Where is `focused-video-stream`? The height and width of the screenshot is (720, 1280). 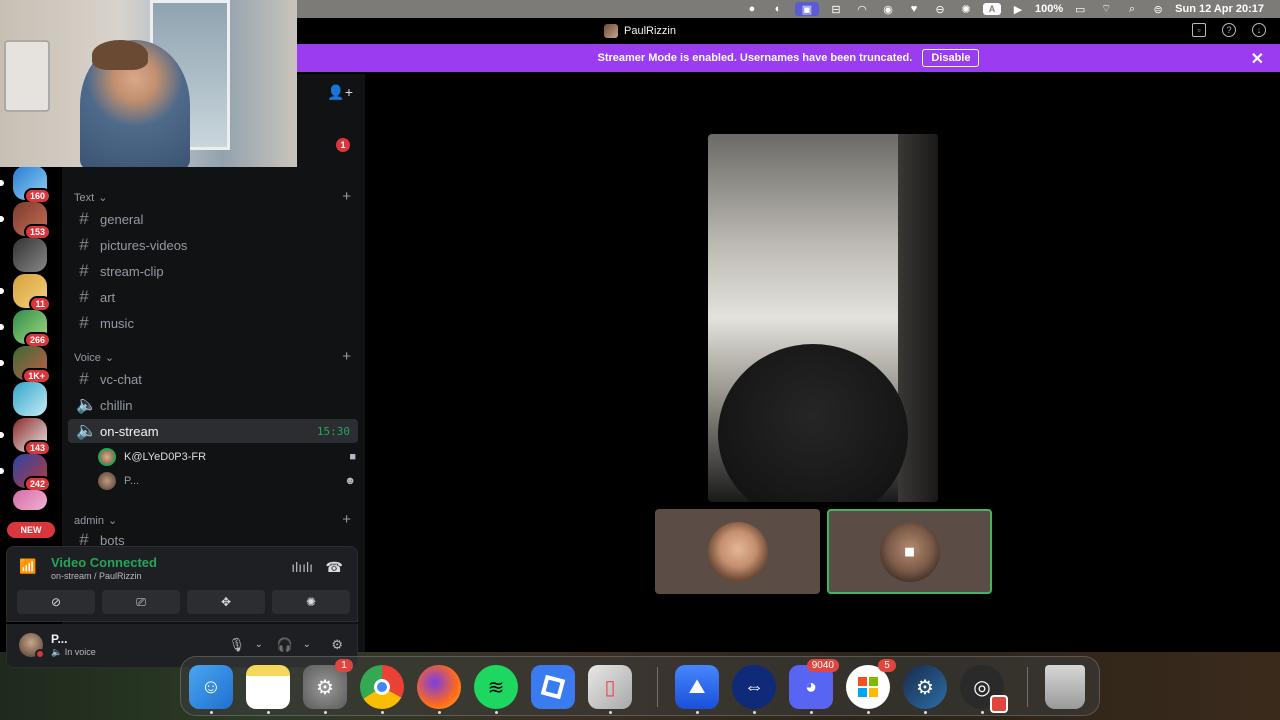 focused-video-stream is located at coordinates (823, 318).